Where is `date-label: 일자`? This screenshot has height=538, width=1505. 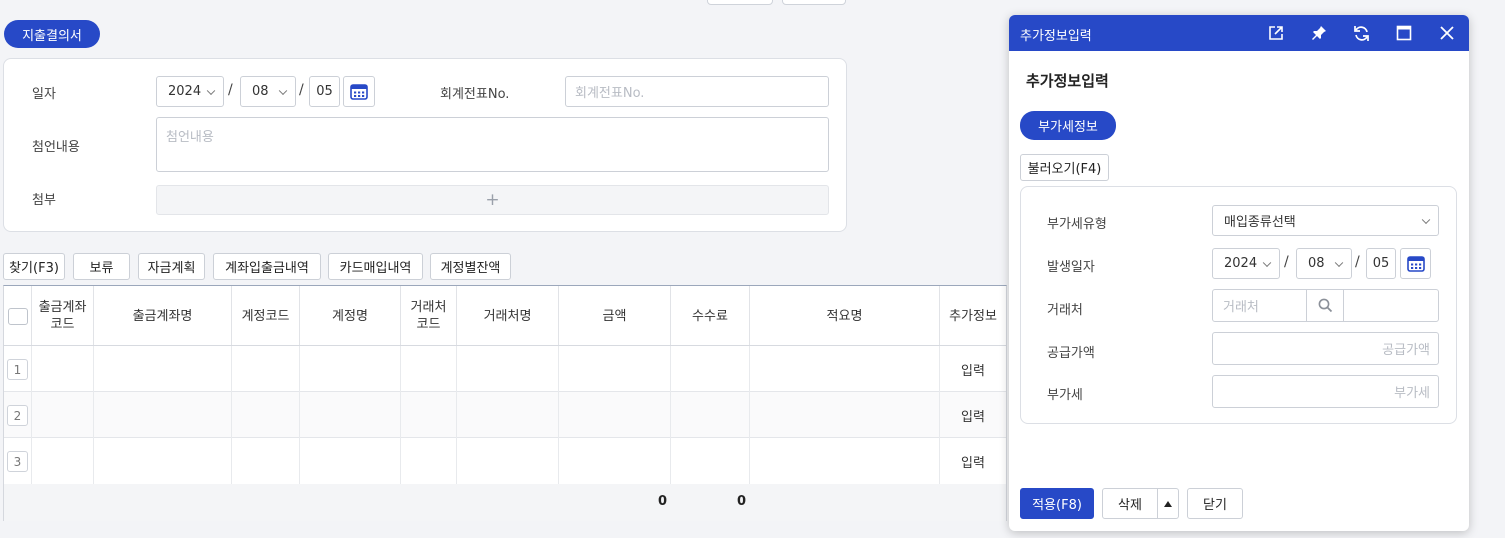 date-label: 일자 is located at coordinates (44, 94).